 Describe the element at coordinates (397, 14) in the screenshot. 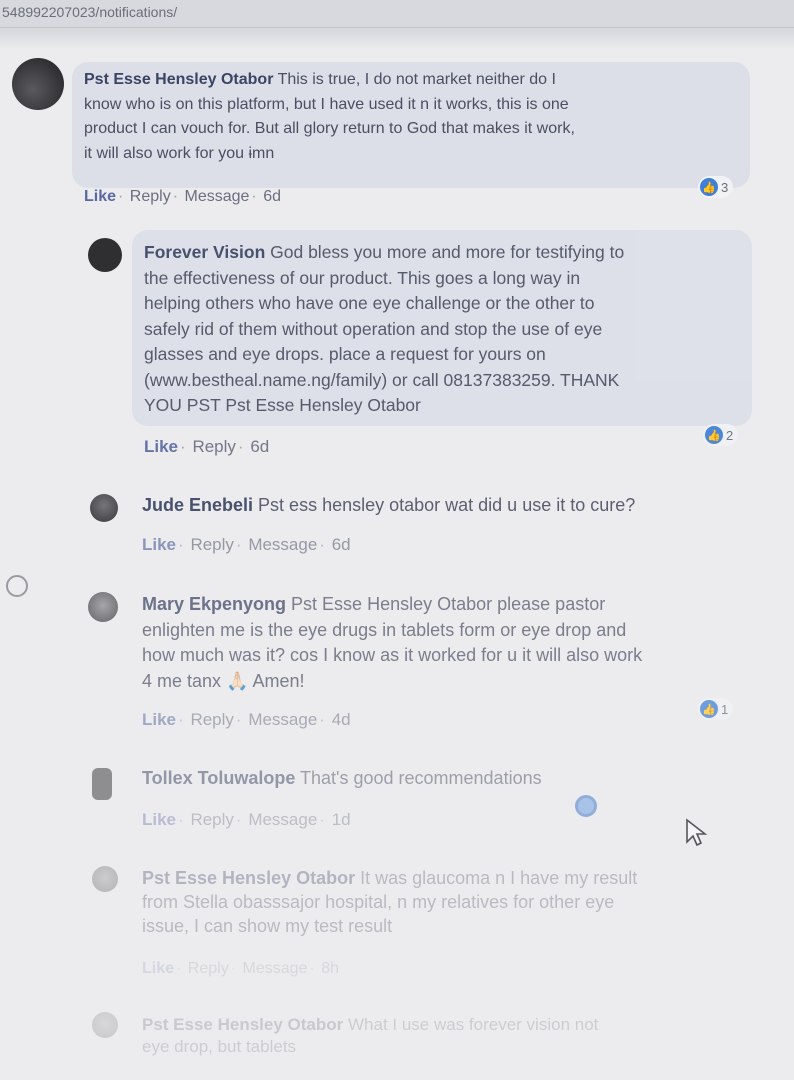

I see `address-bar: 548992207023/notifications/` at that location.